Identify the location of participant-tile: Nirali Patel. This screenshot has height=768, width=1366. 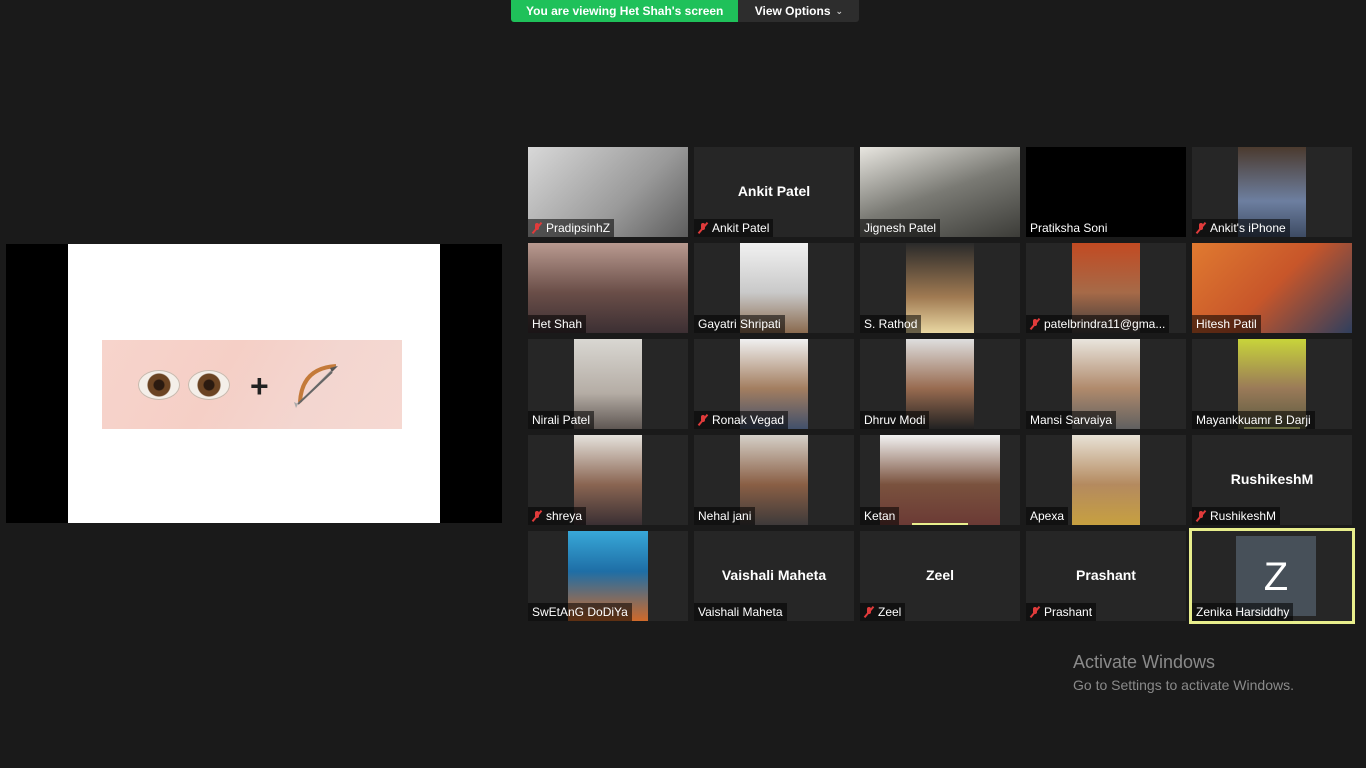
(608, 384).